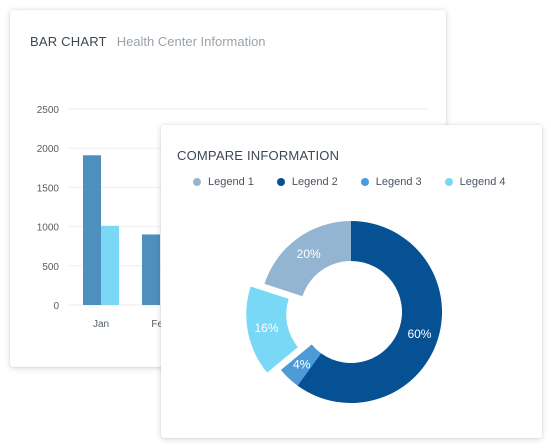  Describe the element at coordinates (344, 312) in the screenshot. I see `donut-chart: 60% 4% 16% 20%` at that location.